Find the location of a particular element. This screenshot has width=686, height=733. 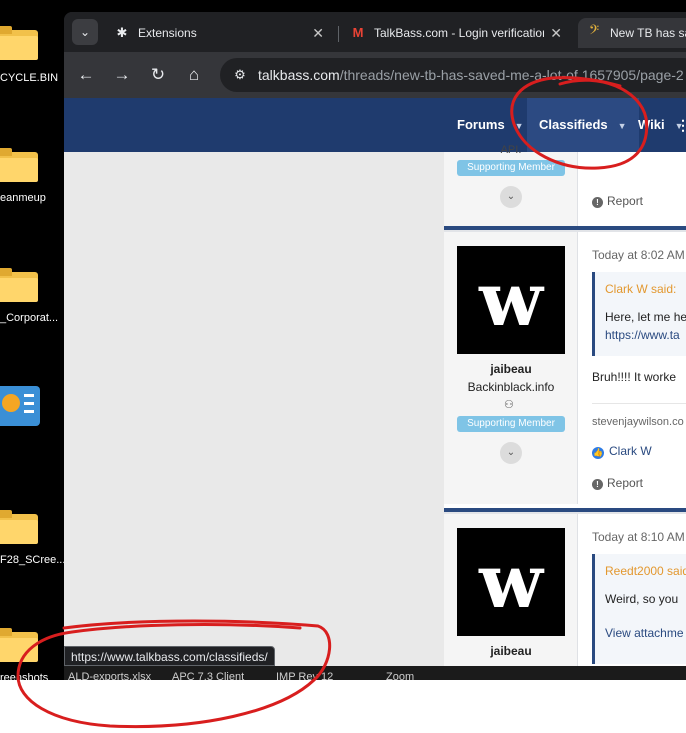

reaction-summary: 👍 Clark W is located at coordinates (622, 451).